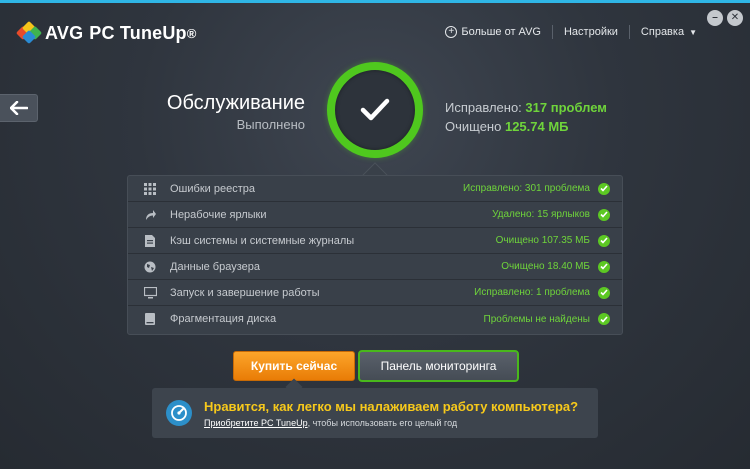 This screenshot has width=750, height=469. I want to click on more-from-avg-label: Больше от AVG, so click(501, 32).